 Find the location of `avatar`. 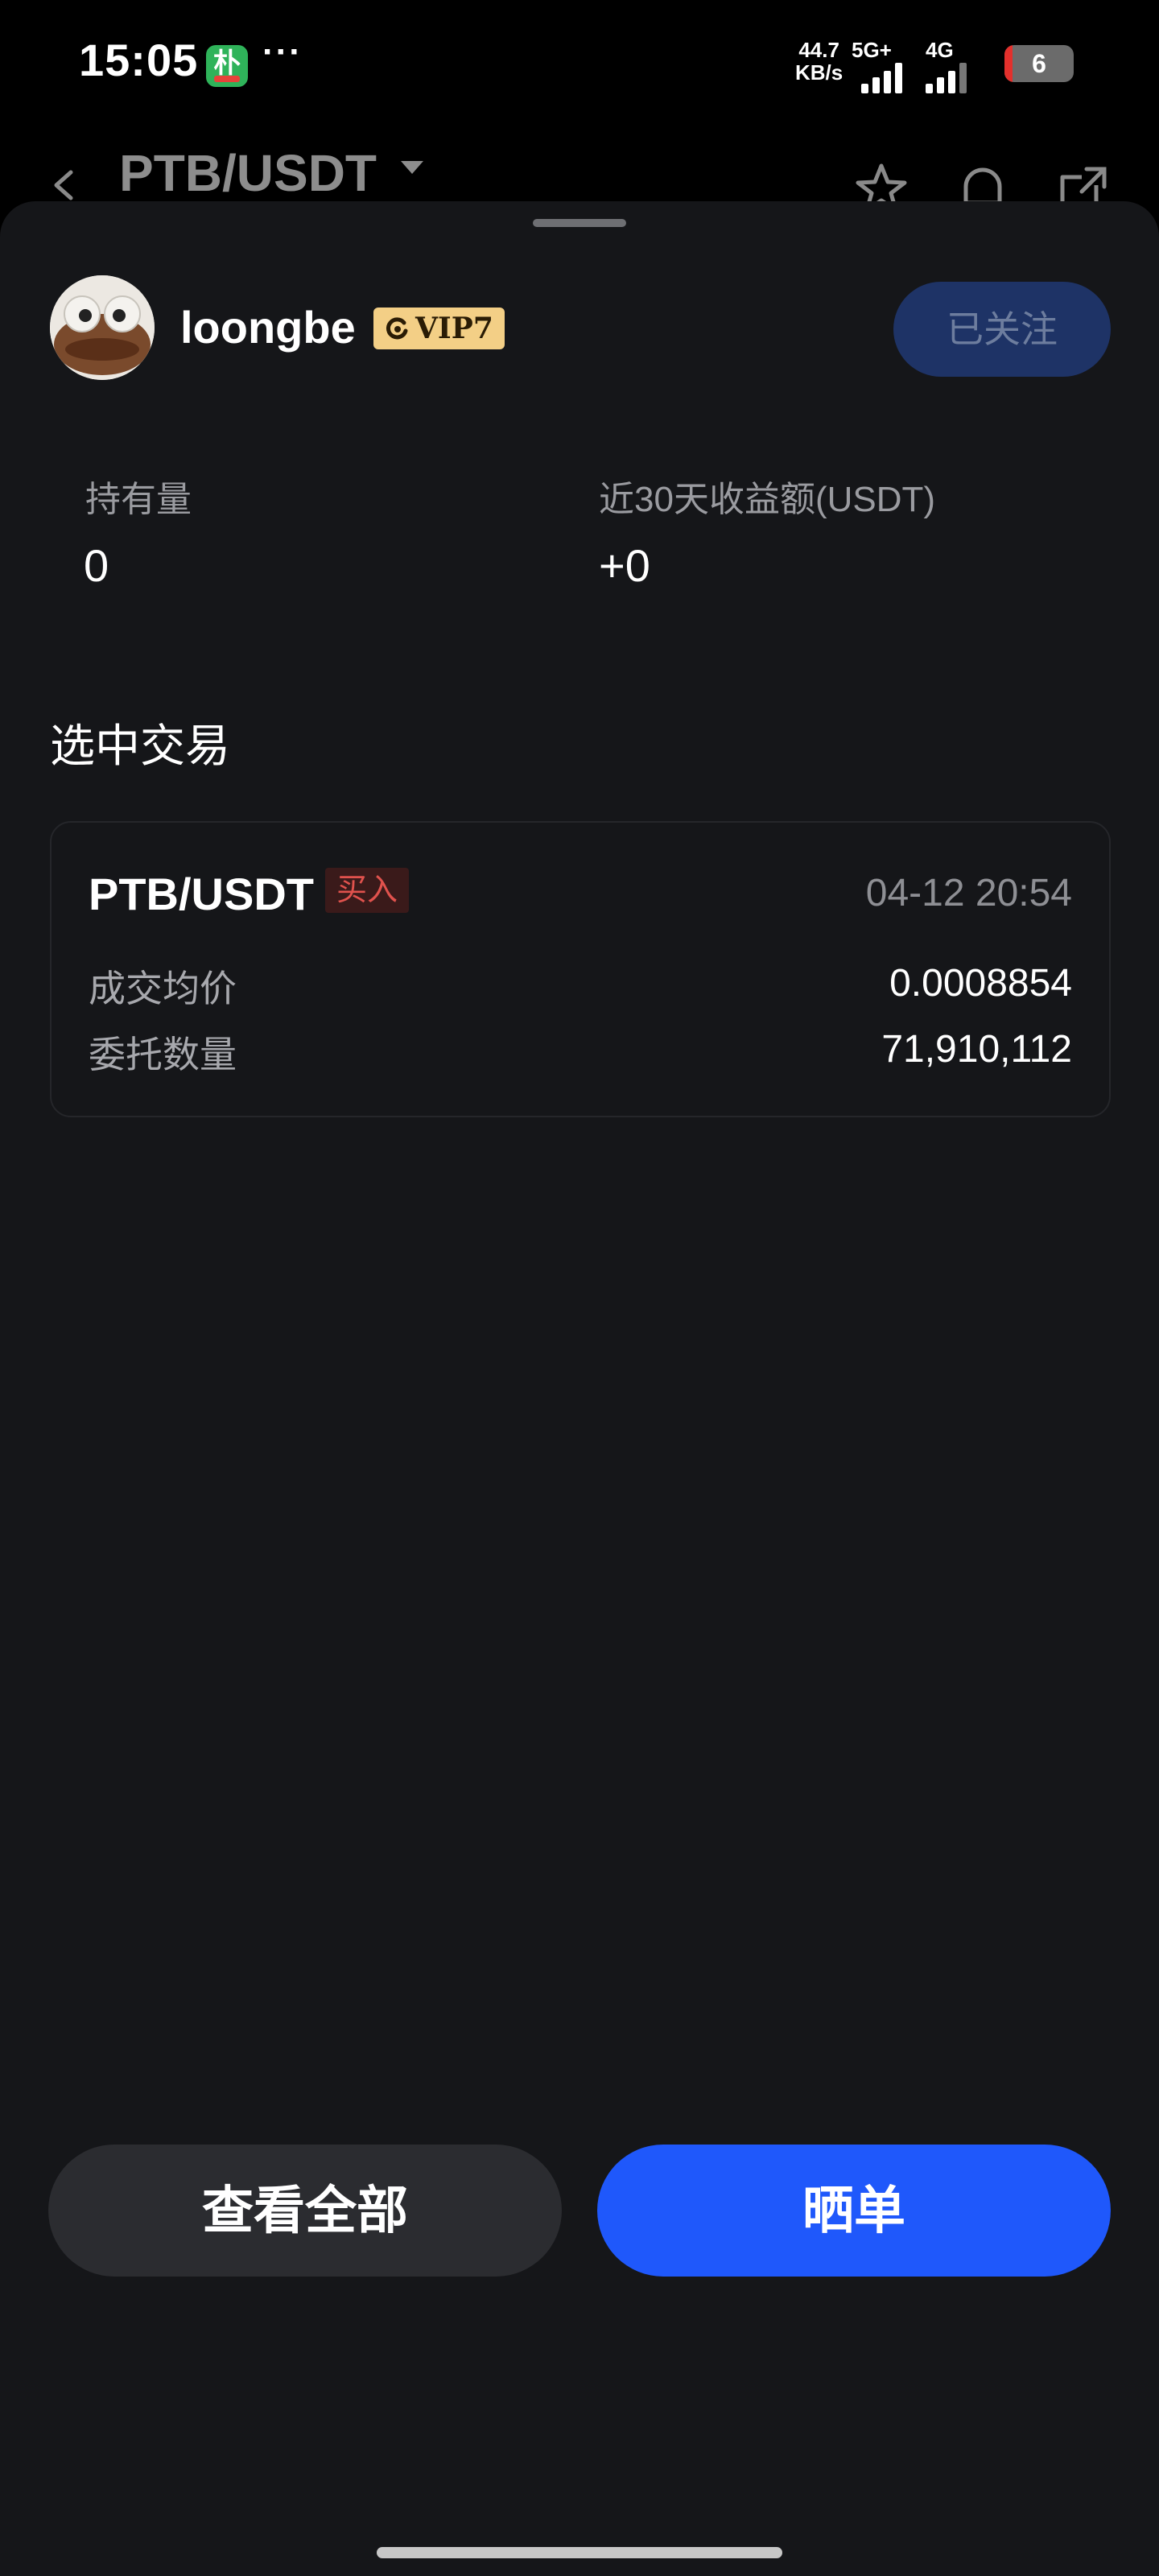

avatar is located at coordinates (102, 327).